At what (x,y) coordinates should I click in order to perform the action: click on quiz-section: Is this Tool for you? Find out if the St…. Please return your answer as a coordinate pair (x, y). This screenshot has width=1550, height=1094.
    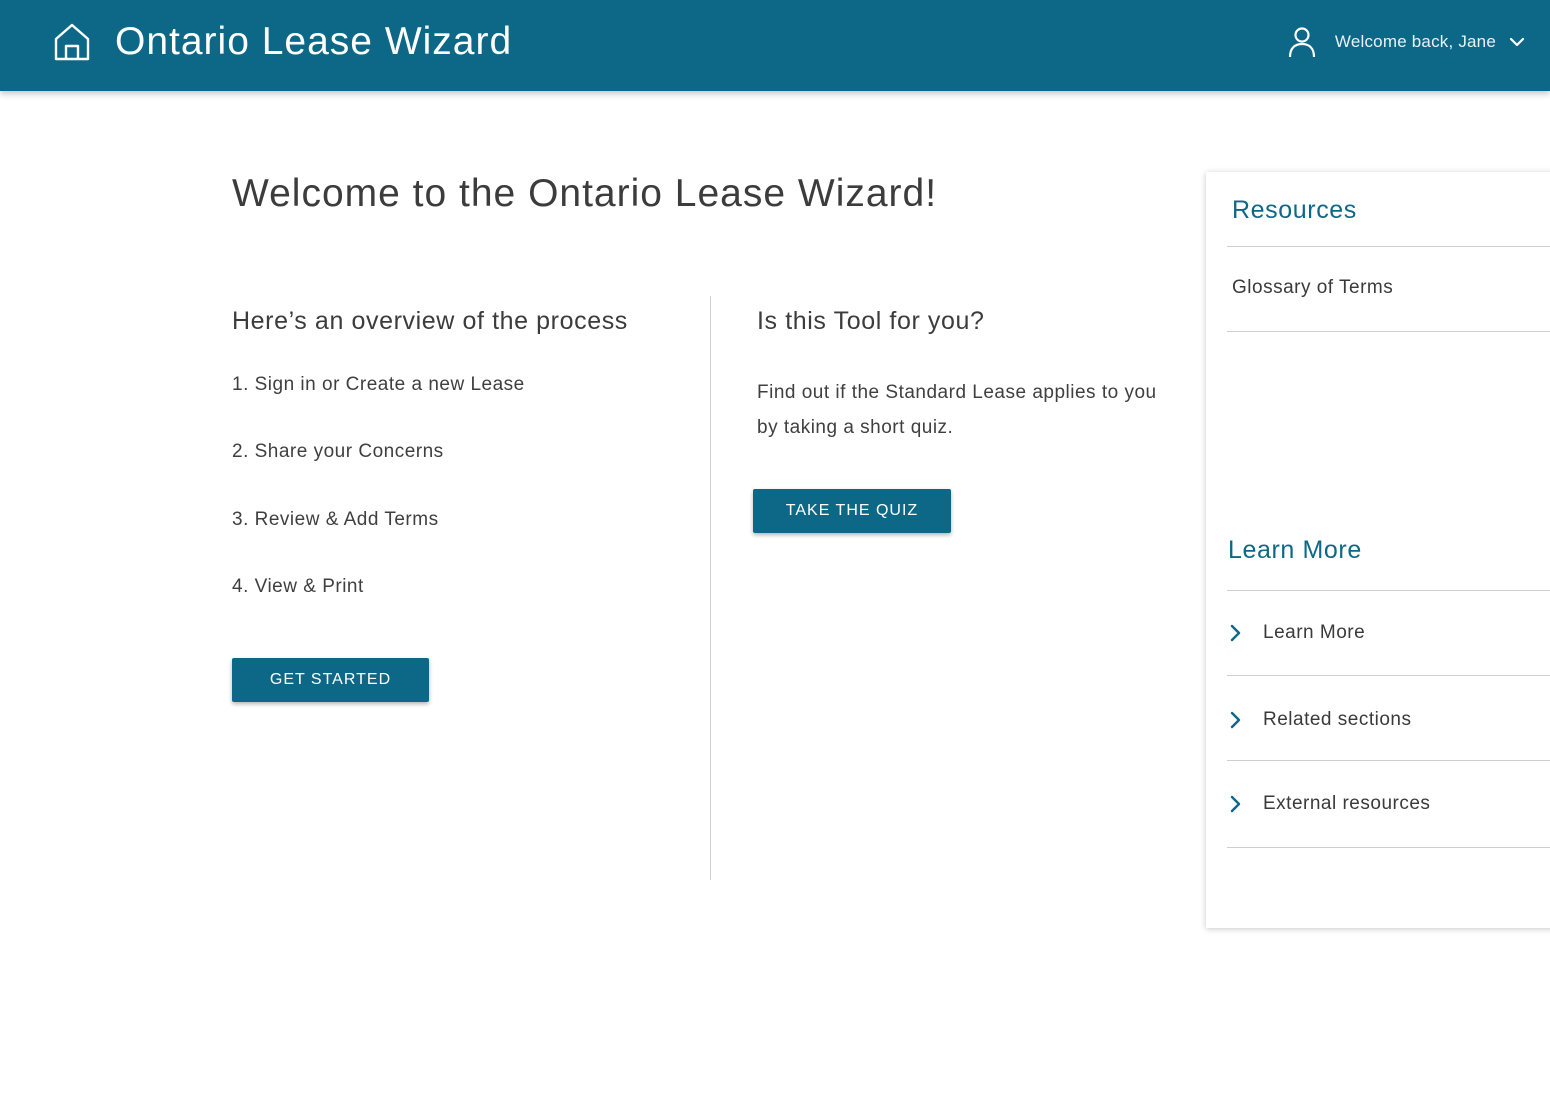
    Looking at the image, I should click on (955, 419).